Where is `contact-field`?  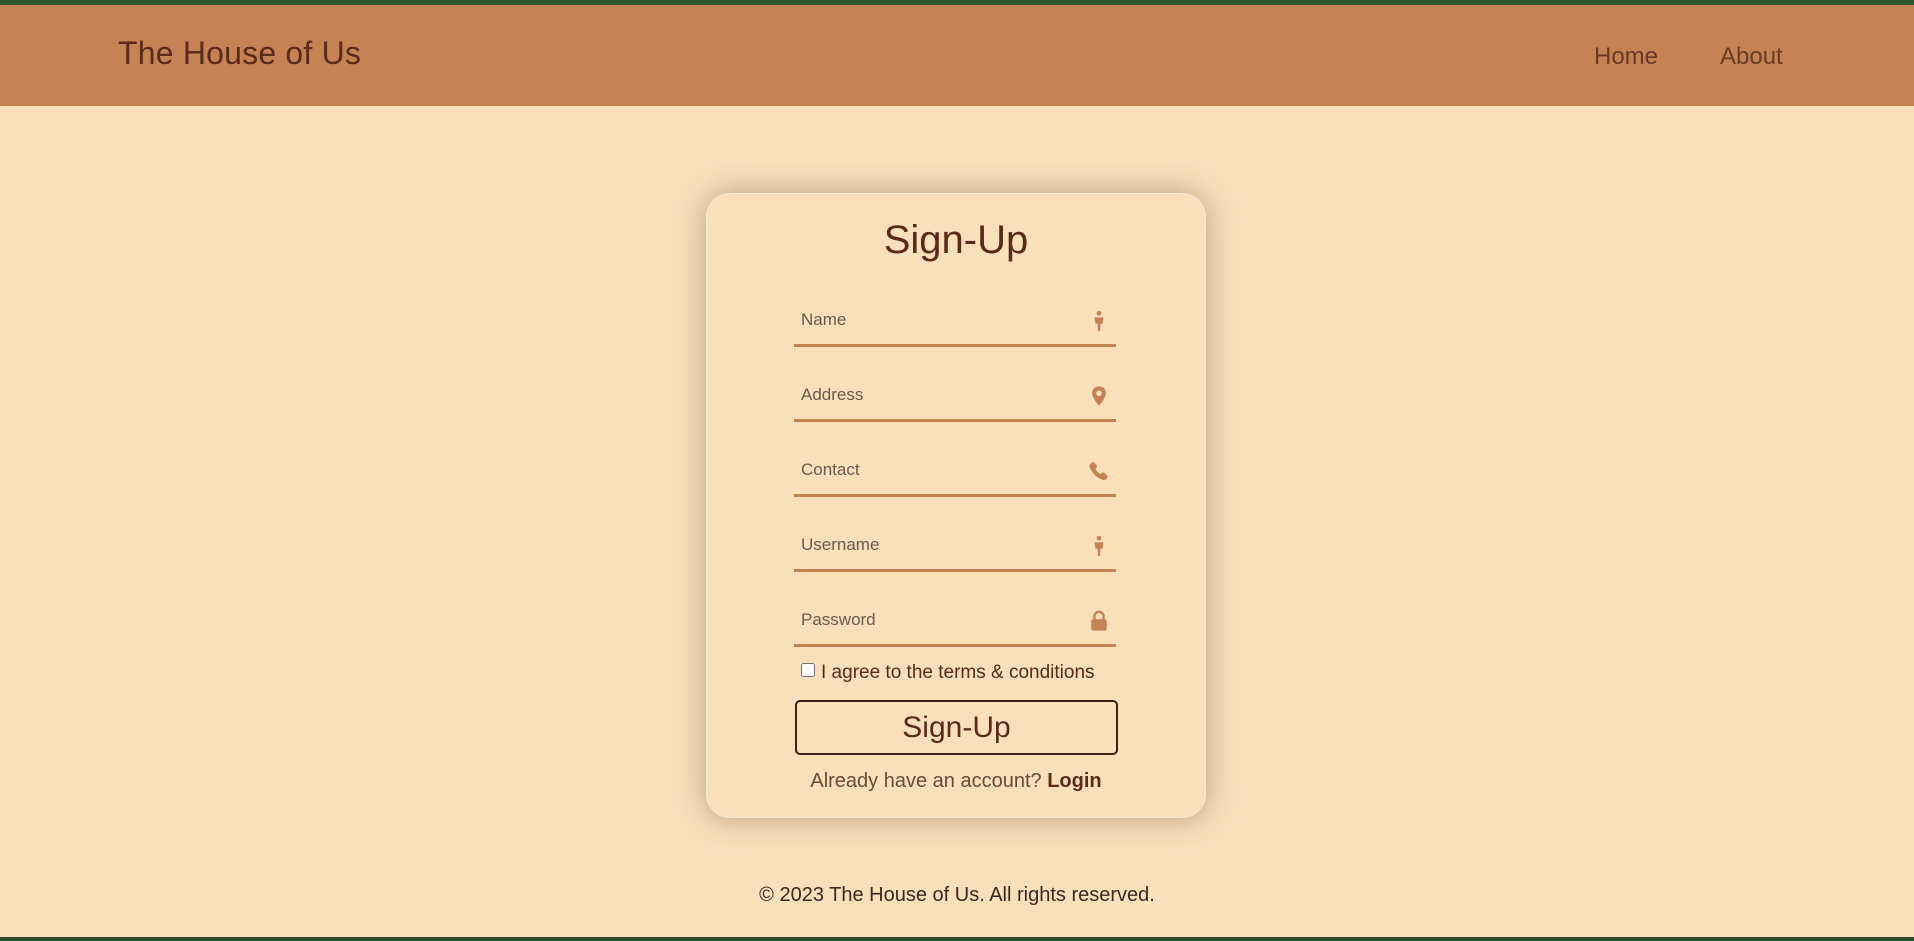
contact-field is located at coordinates (955, 472).